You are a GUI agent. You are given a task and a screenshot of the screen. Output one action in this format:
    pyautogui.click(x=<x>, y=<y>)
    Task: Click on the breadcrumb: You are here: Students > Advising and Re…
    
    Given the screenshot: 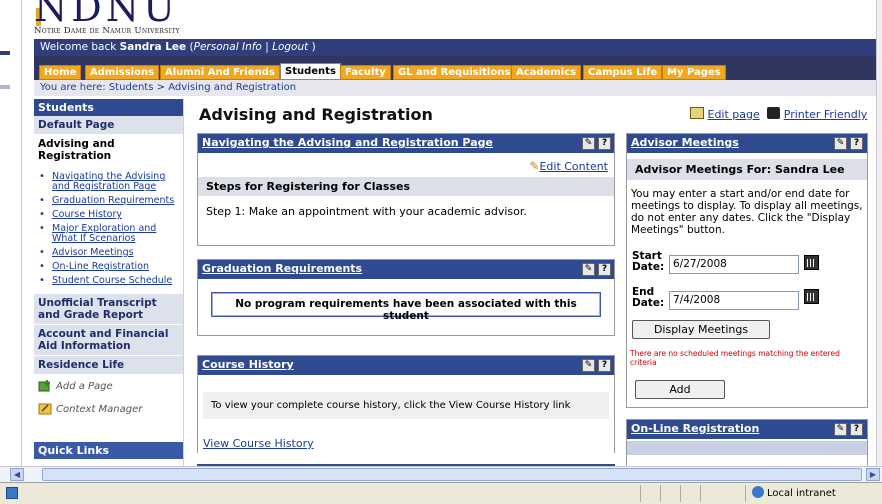 What is the action you would take?
    pyautogui.click(x=455, y=88)
    